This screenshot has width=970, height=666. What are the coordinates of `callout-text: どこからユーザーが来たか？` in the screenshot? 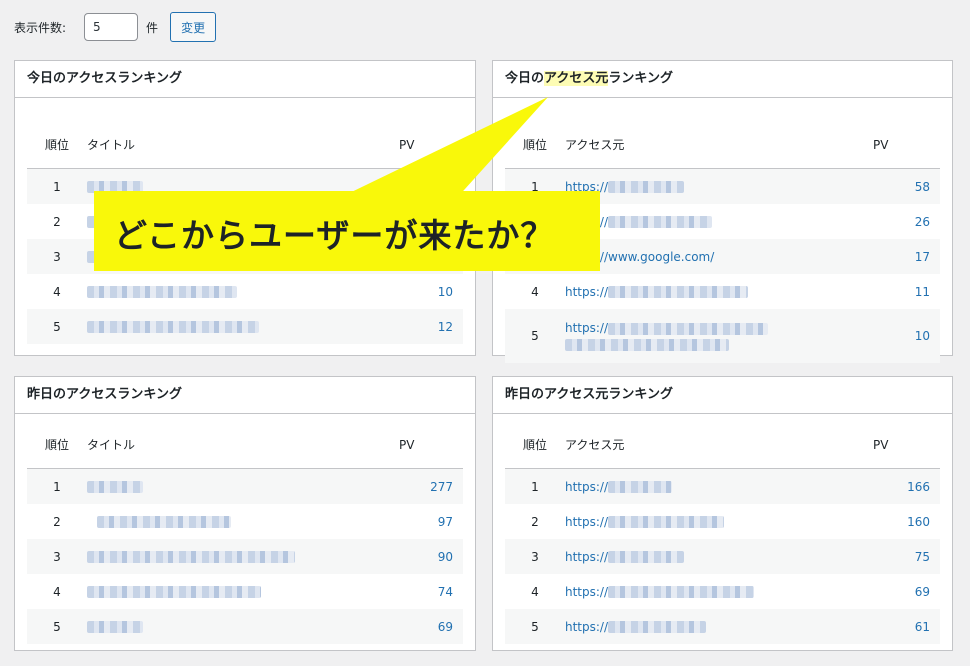 It's located at (334, 235).